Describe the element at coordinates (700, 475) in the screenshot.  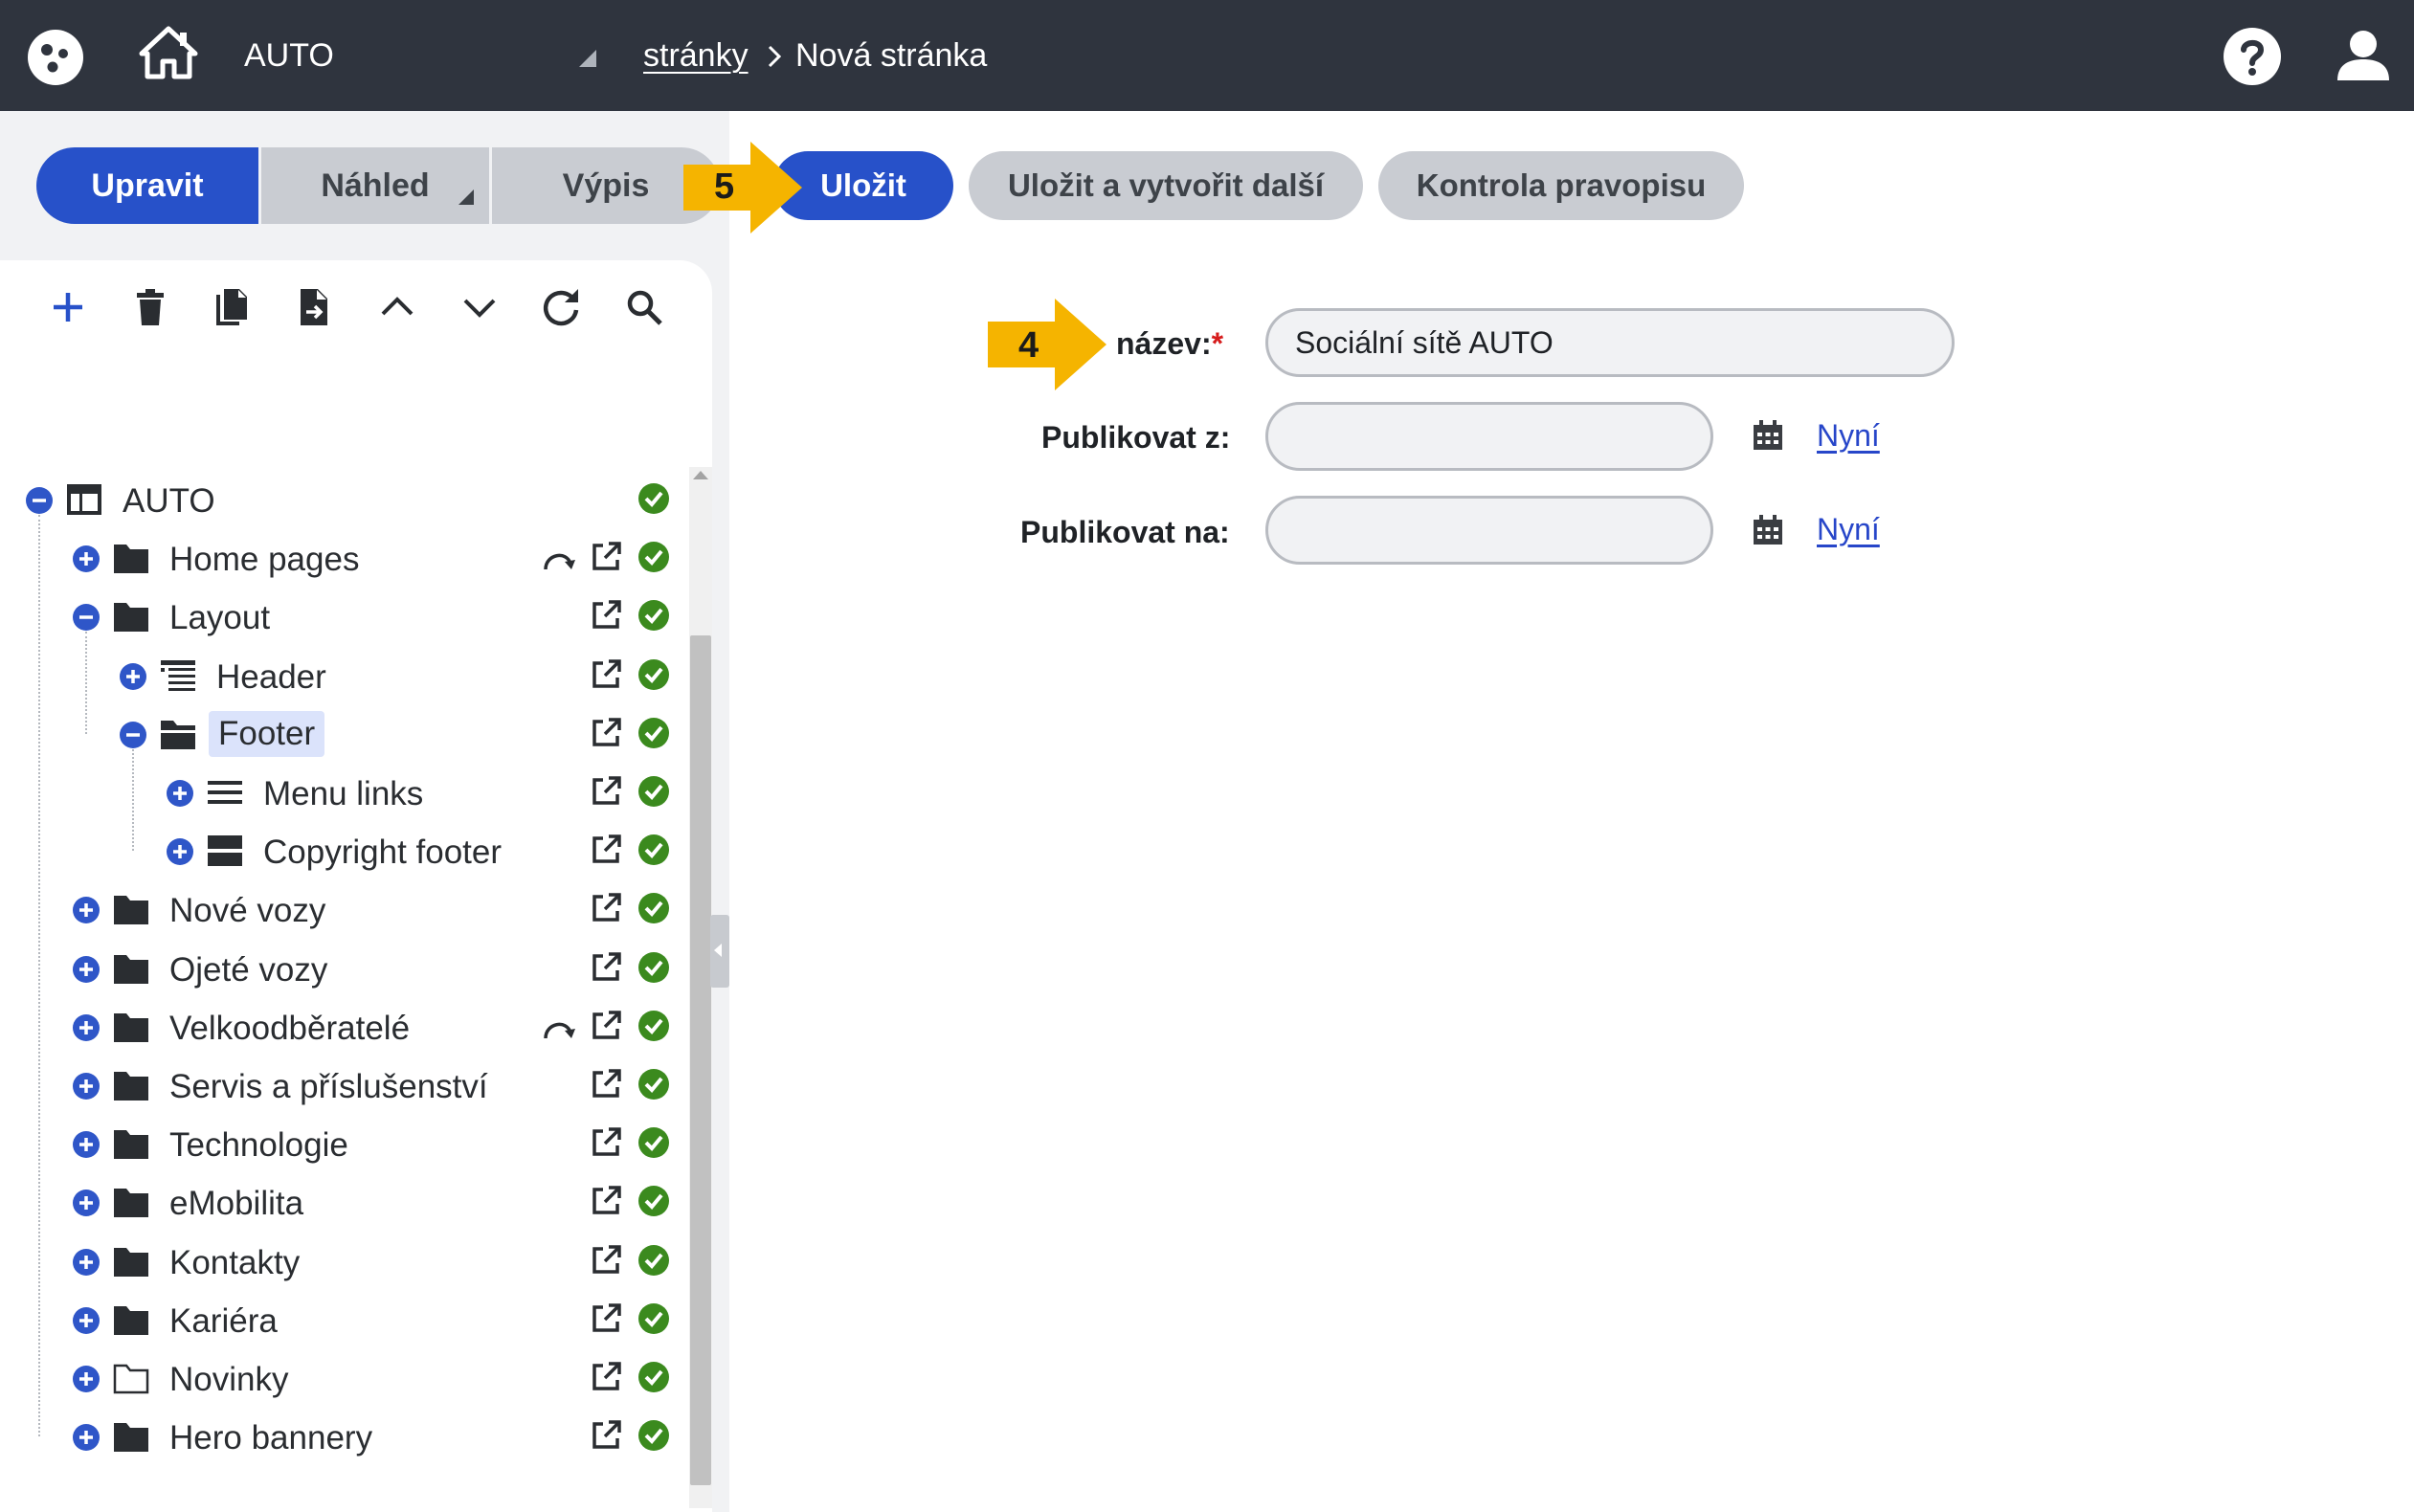
I see `scroll-up-arrow-icon` at that location.